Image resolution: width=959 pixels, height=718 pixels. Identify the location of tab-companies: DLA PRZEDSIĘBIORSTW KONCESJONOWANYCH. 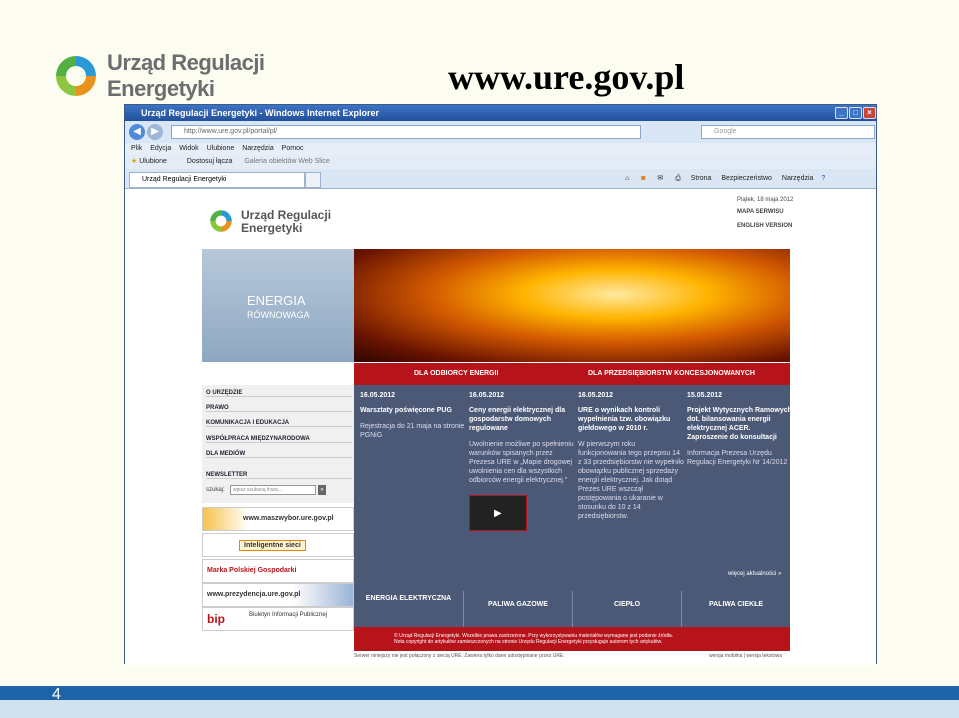
(671, 374).